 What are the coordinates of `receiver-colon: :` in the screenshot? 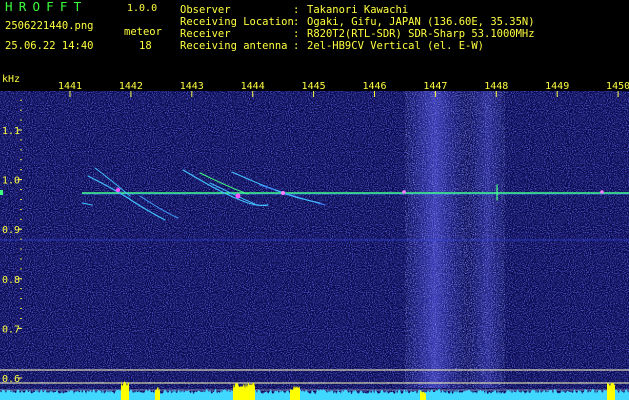 It's located at (296, 34).